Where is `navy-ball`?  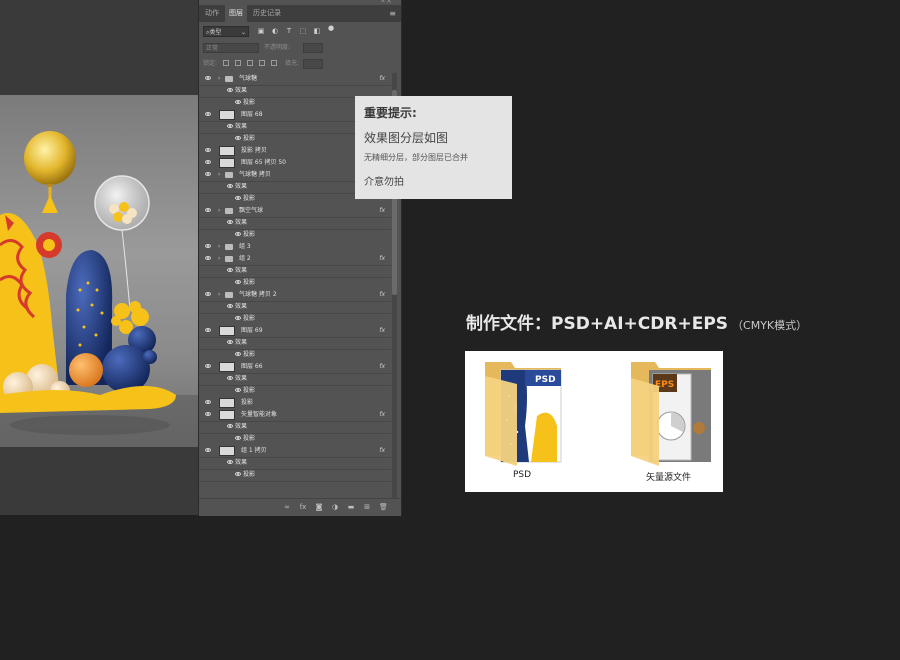
navy-ball is located at coordinates (126, 369).